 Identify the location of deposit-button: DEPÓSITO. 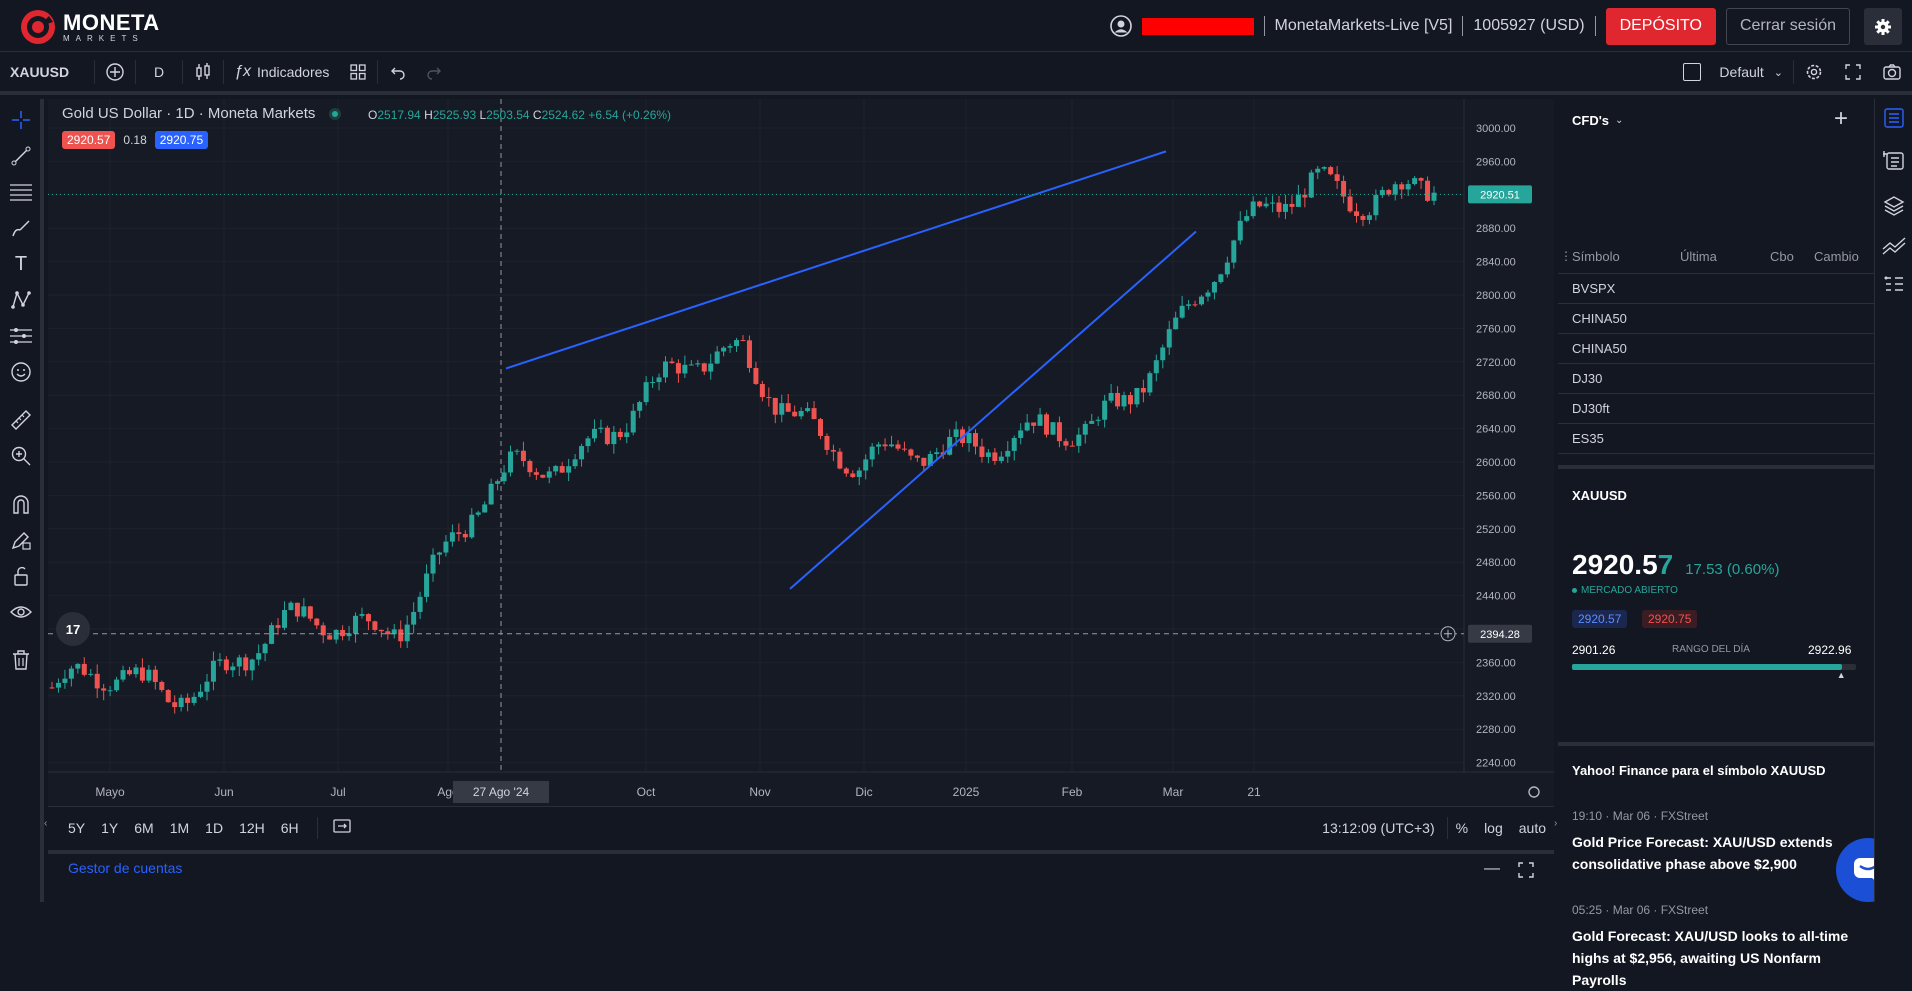
(1660, 26).